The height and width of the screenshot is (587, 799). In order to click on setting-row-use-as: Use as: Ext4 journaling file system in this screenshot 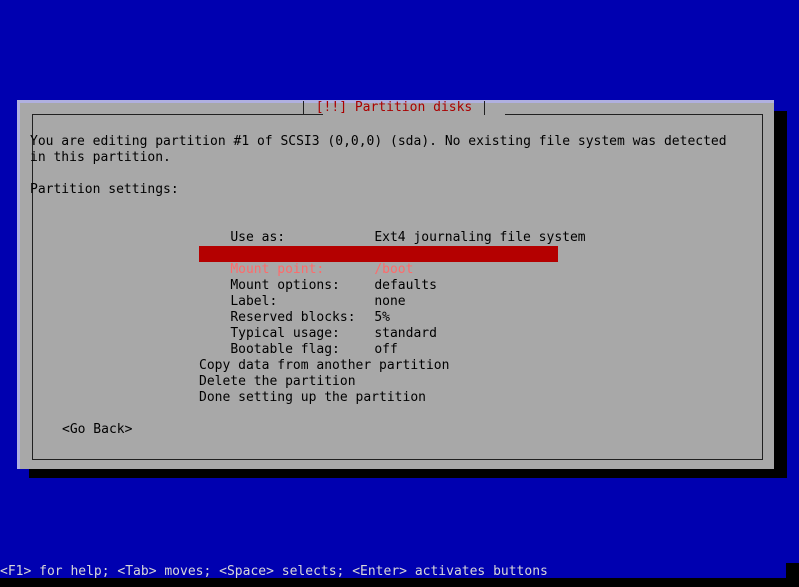, I will do `click(392, 229)`.